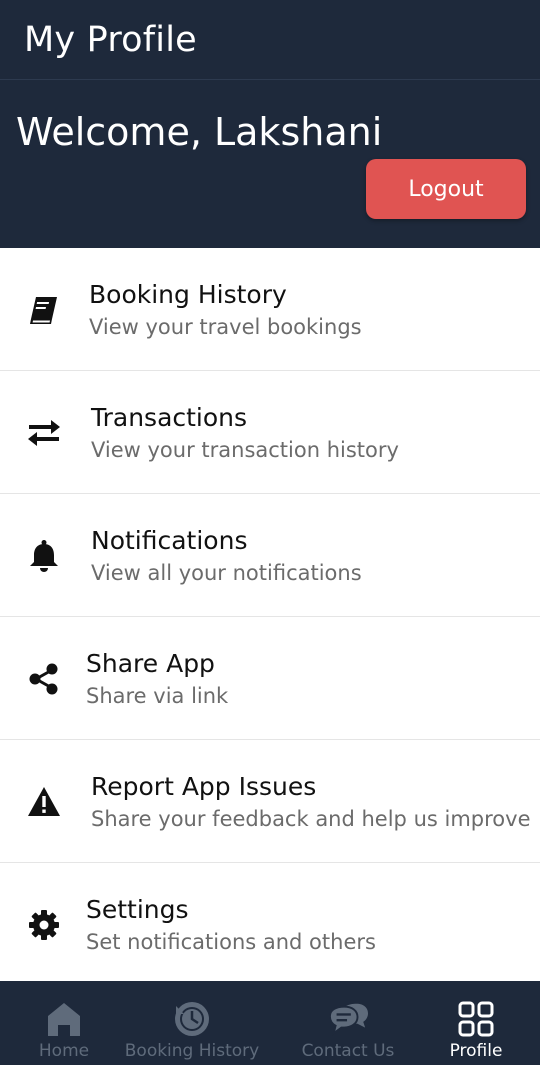 The height and width of the screenshot is (1065, 540). What do you see at coordinates (225, 327) in the screenshot?
I see `menu-item-subtitle: View your travel bookings` at bounding box center [225, 327].